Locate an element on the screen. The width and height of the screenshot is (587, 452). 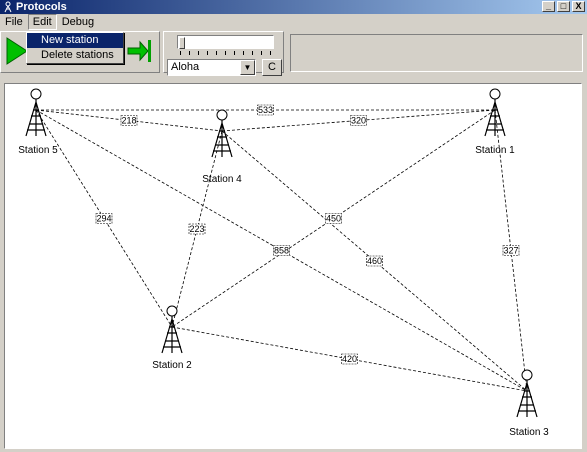
menu-item-new-station: New station is located at coordinates (75, 40).